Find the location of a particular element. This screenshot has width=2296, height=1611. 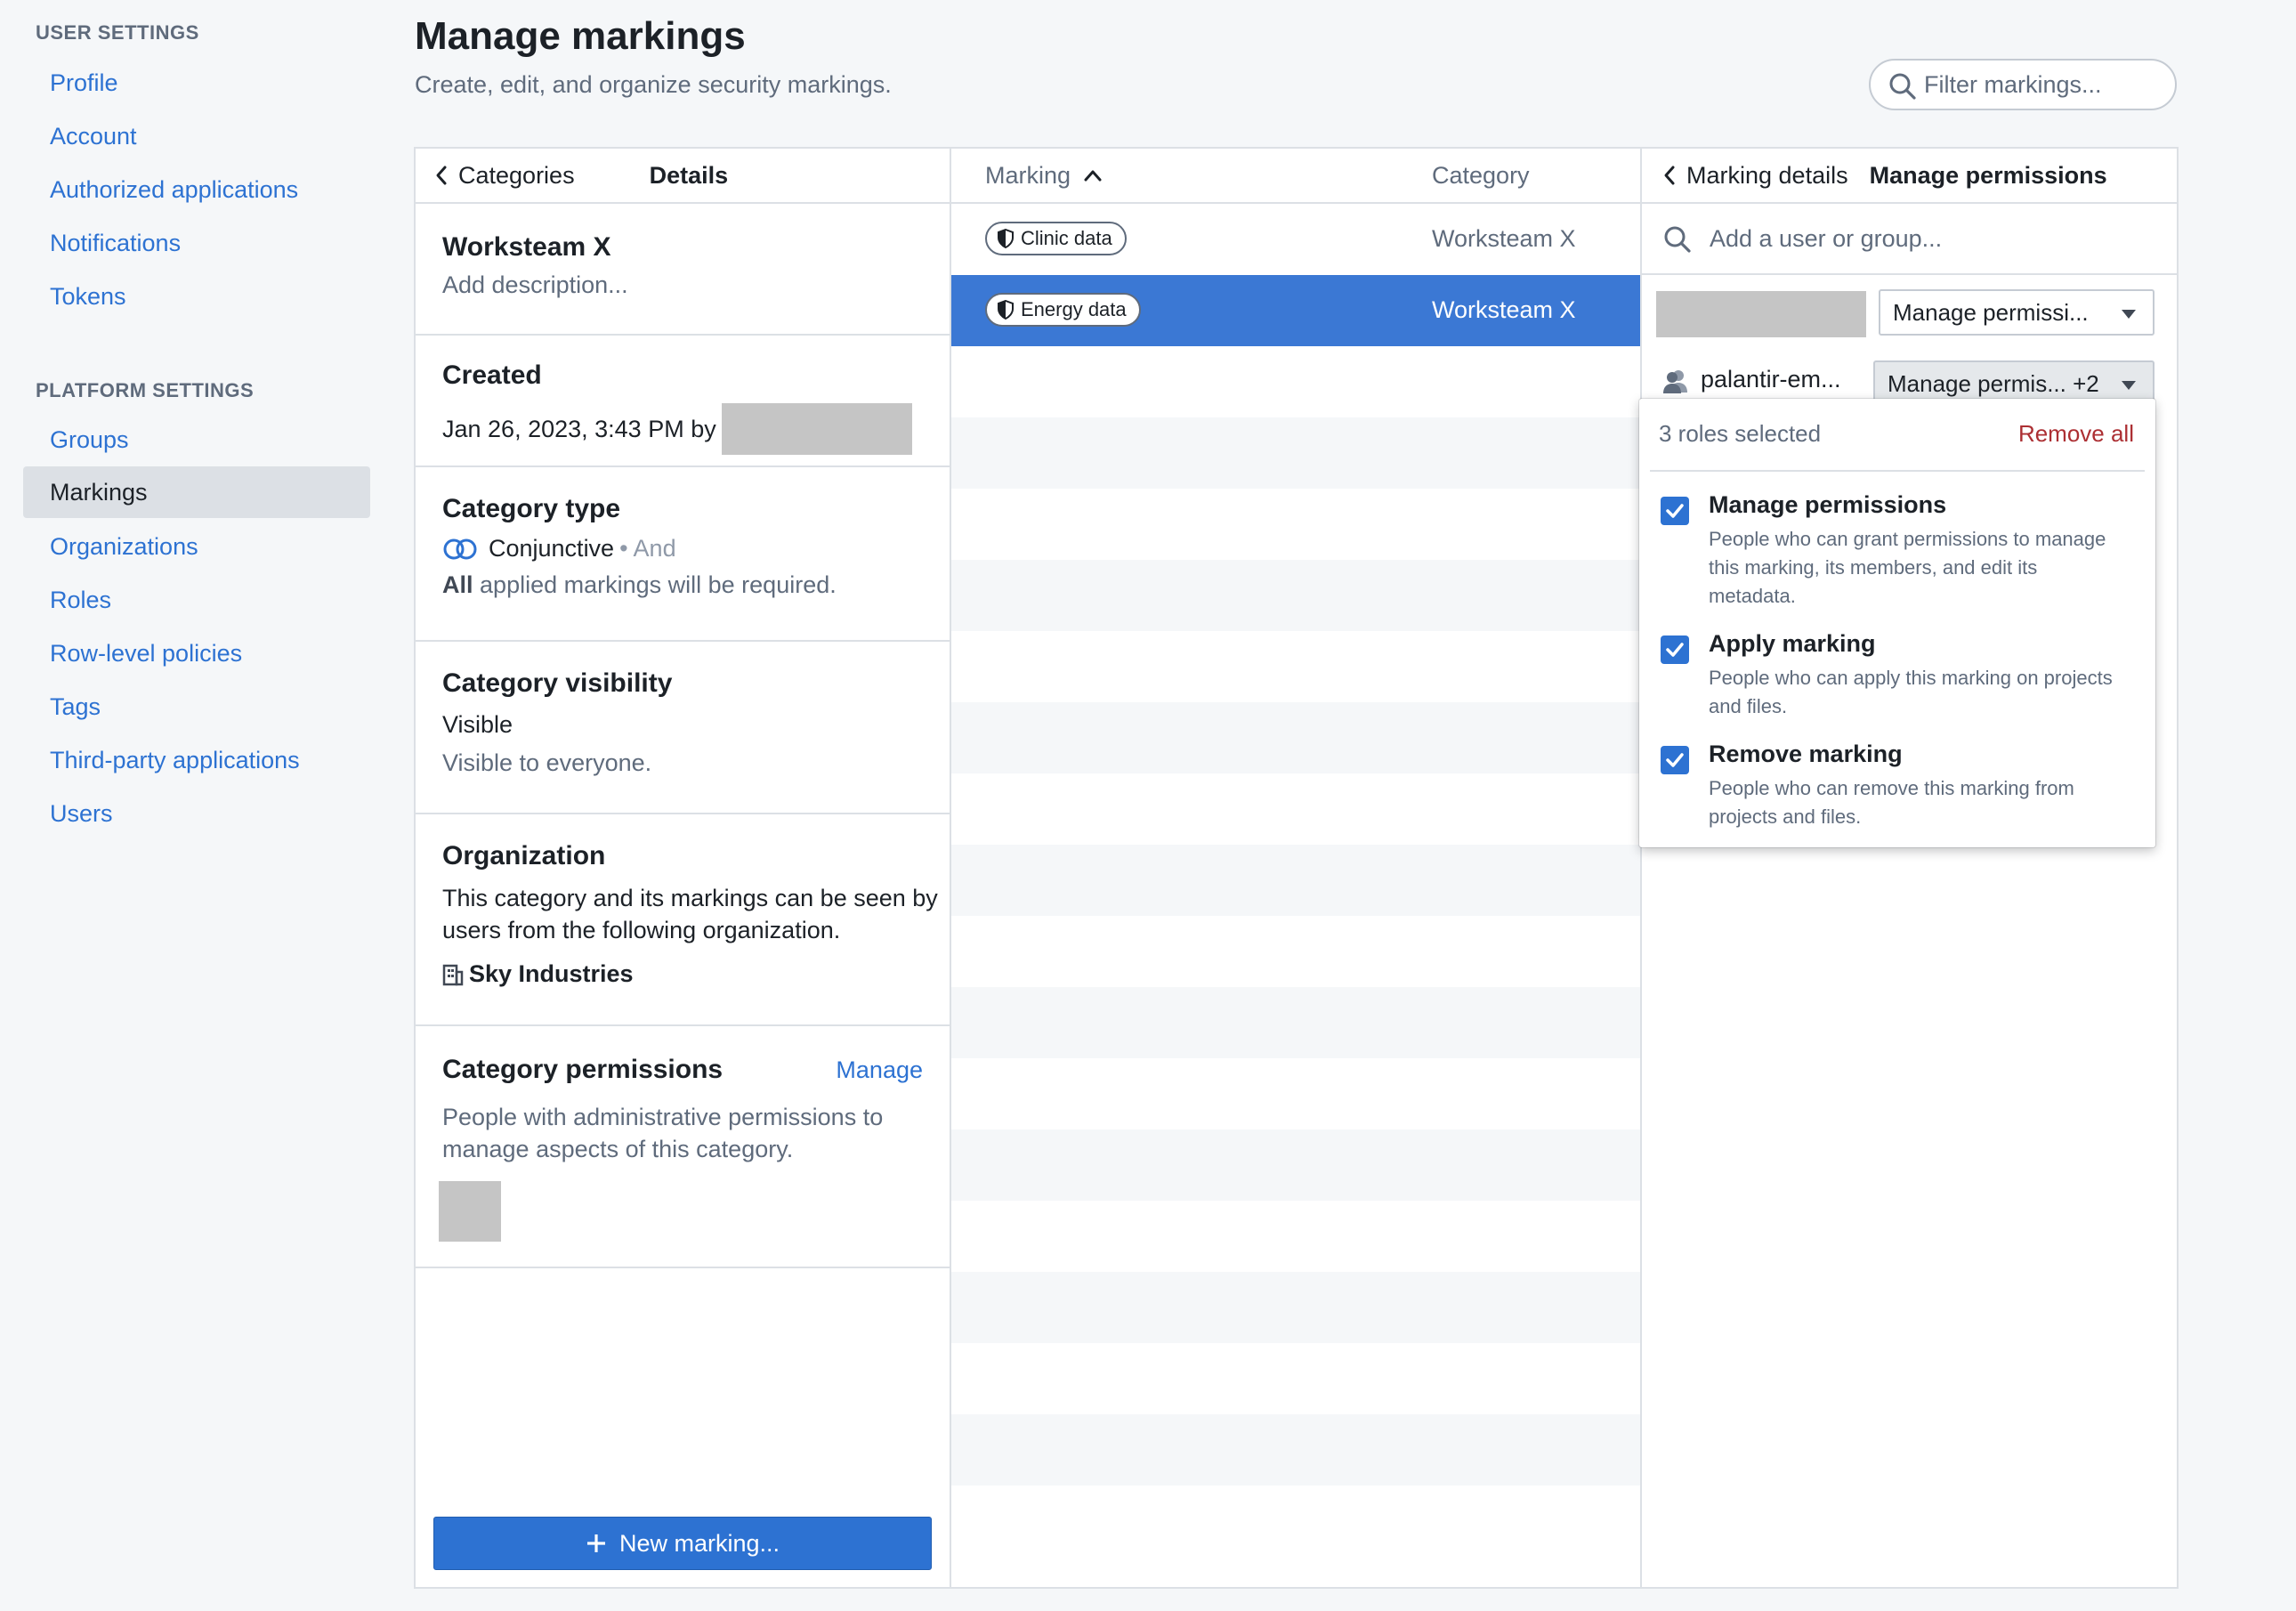

table-row: Energy data Worksteam X is located at coordinates (1295, 310).